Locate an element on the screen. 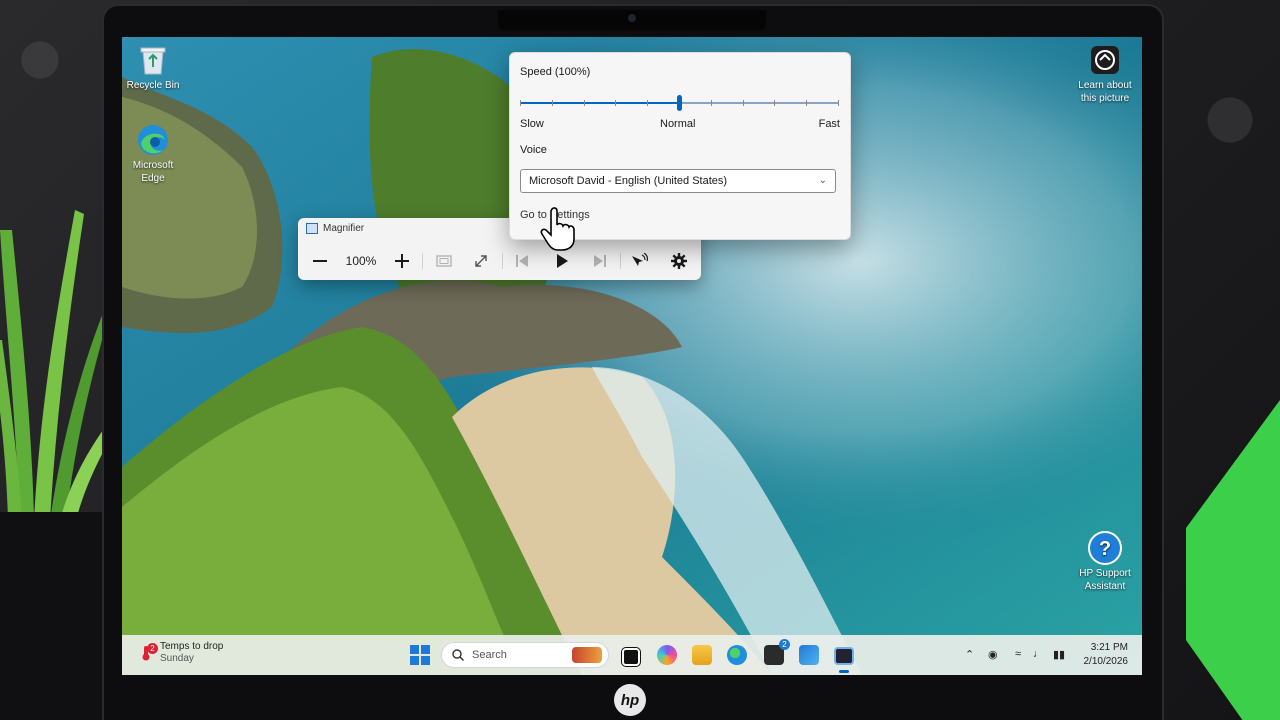 This screenshot has width=1280, height=720. speed-label: Speed (100%) is located at coordinates (555, 72).